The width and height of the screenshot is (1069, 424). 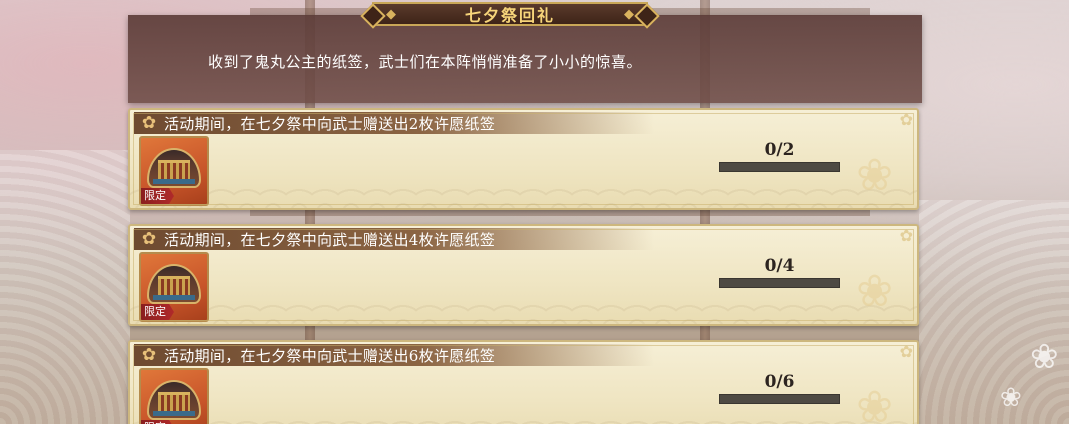 I want to click on quest-banner: ✿ 活动期间，在七夕祭中向武士赠送出4枚许愿纸签, so click(x=394, y=239).